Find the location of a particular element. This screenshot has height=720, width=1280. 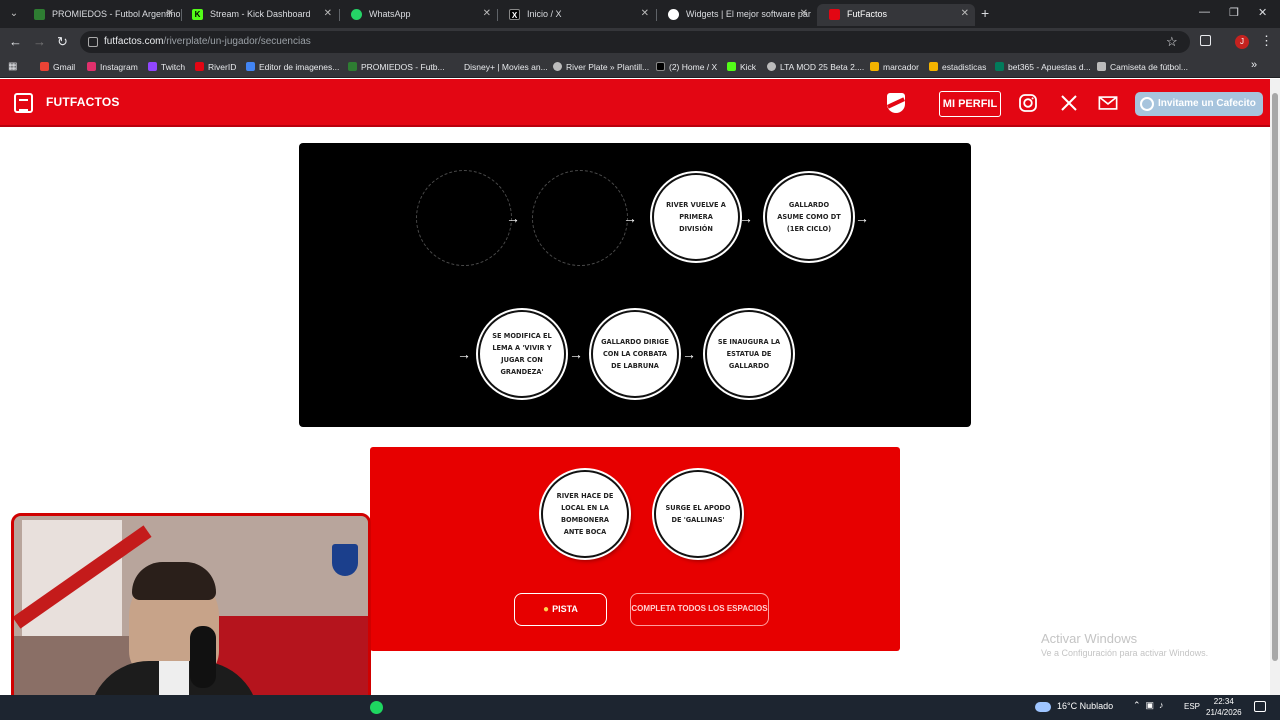

reload-icon: ↻ is located at coordinates (62, 42).